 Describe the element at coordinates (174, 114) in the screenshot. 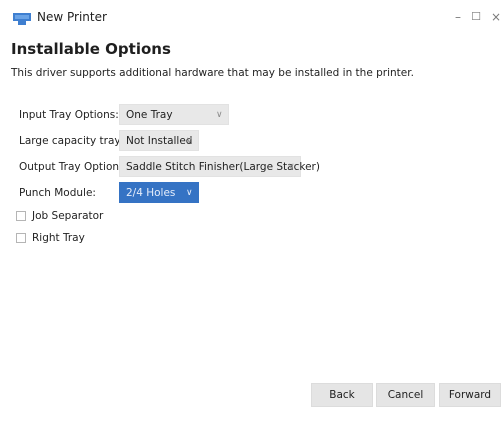

I see `input-tray-combo: One Tray ∨` at that location.